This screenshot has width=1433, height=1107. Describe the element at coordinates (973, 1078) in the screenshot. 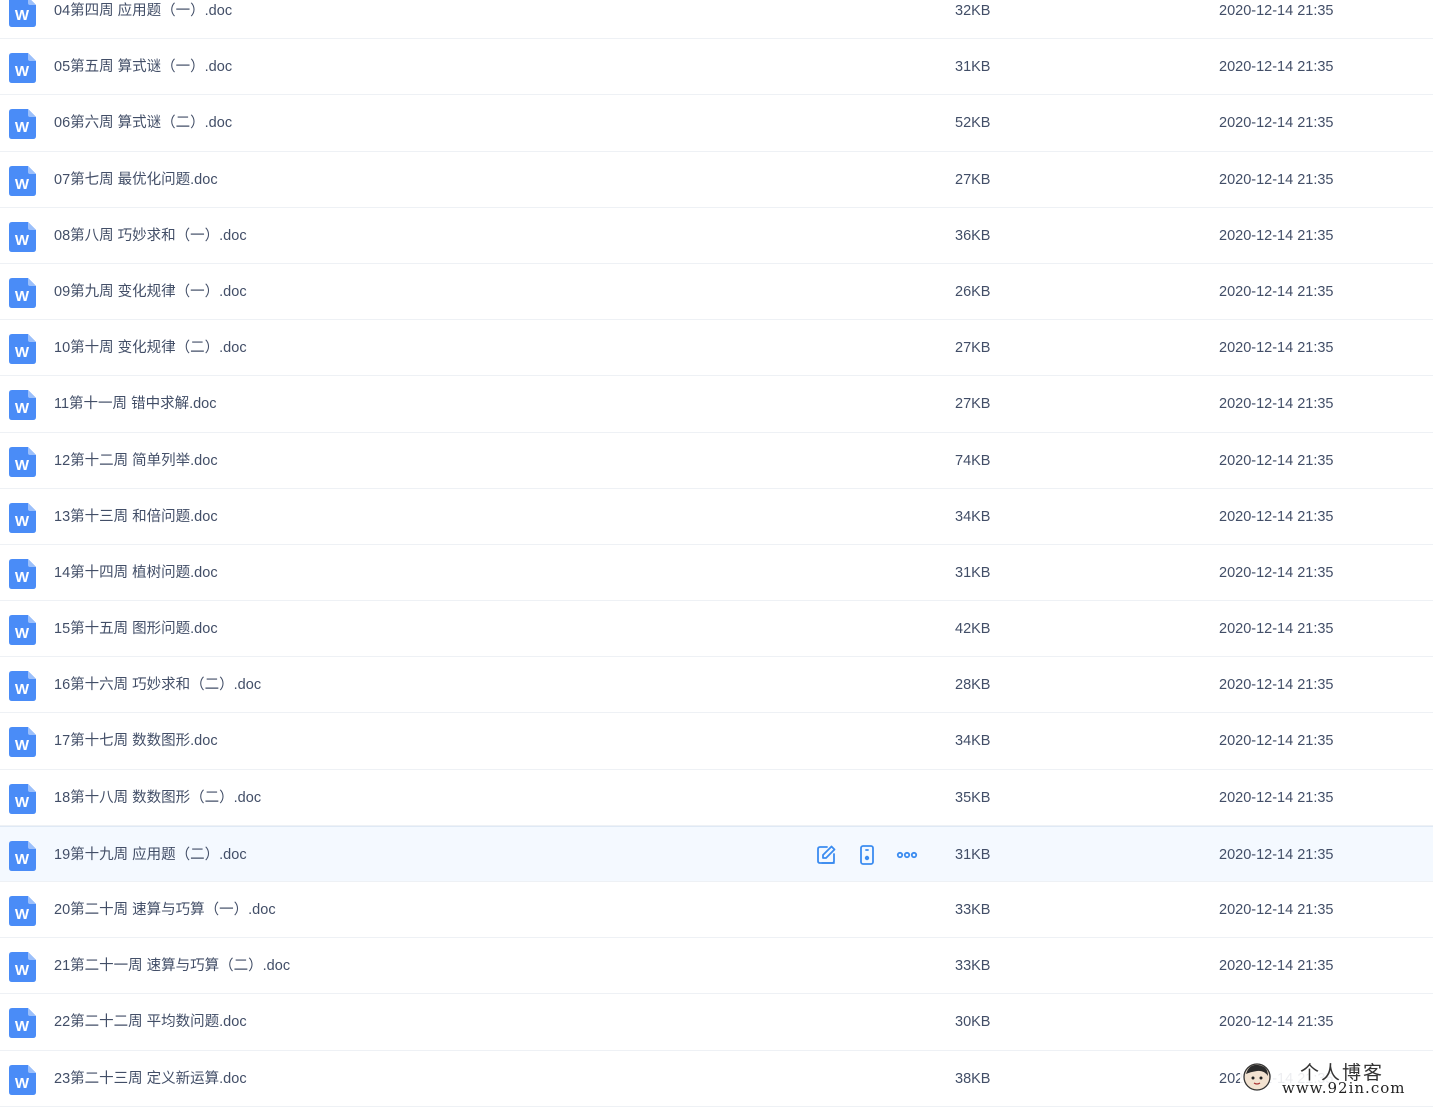

I see `file-size: 38KB` at that location.